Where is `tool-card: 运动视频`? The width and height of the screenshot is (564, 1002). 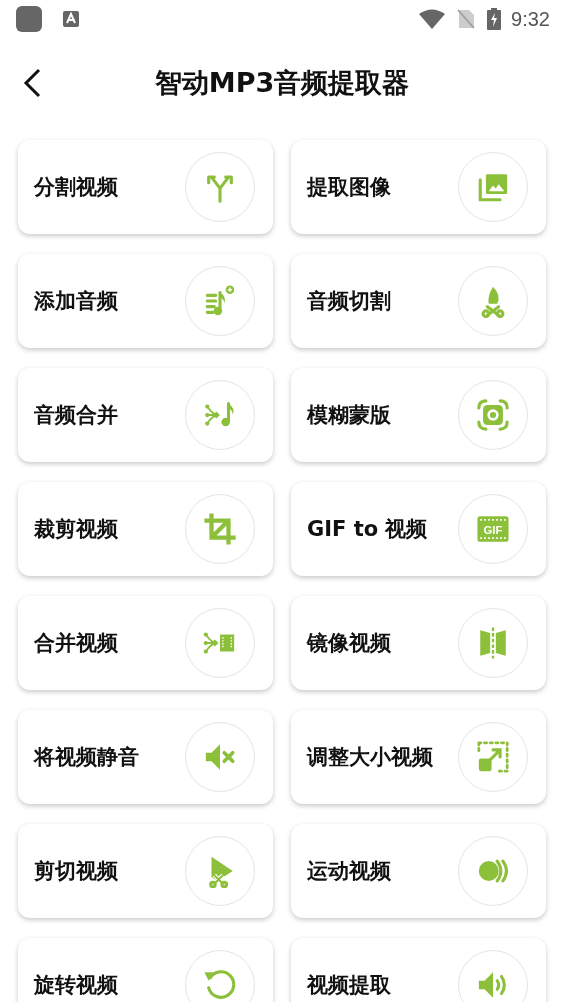
tool-card: 运动视频 is located at coordinates (418, 871).